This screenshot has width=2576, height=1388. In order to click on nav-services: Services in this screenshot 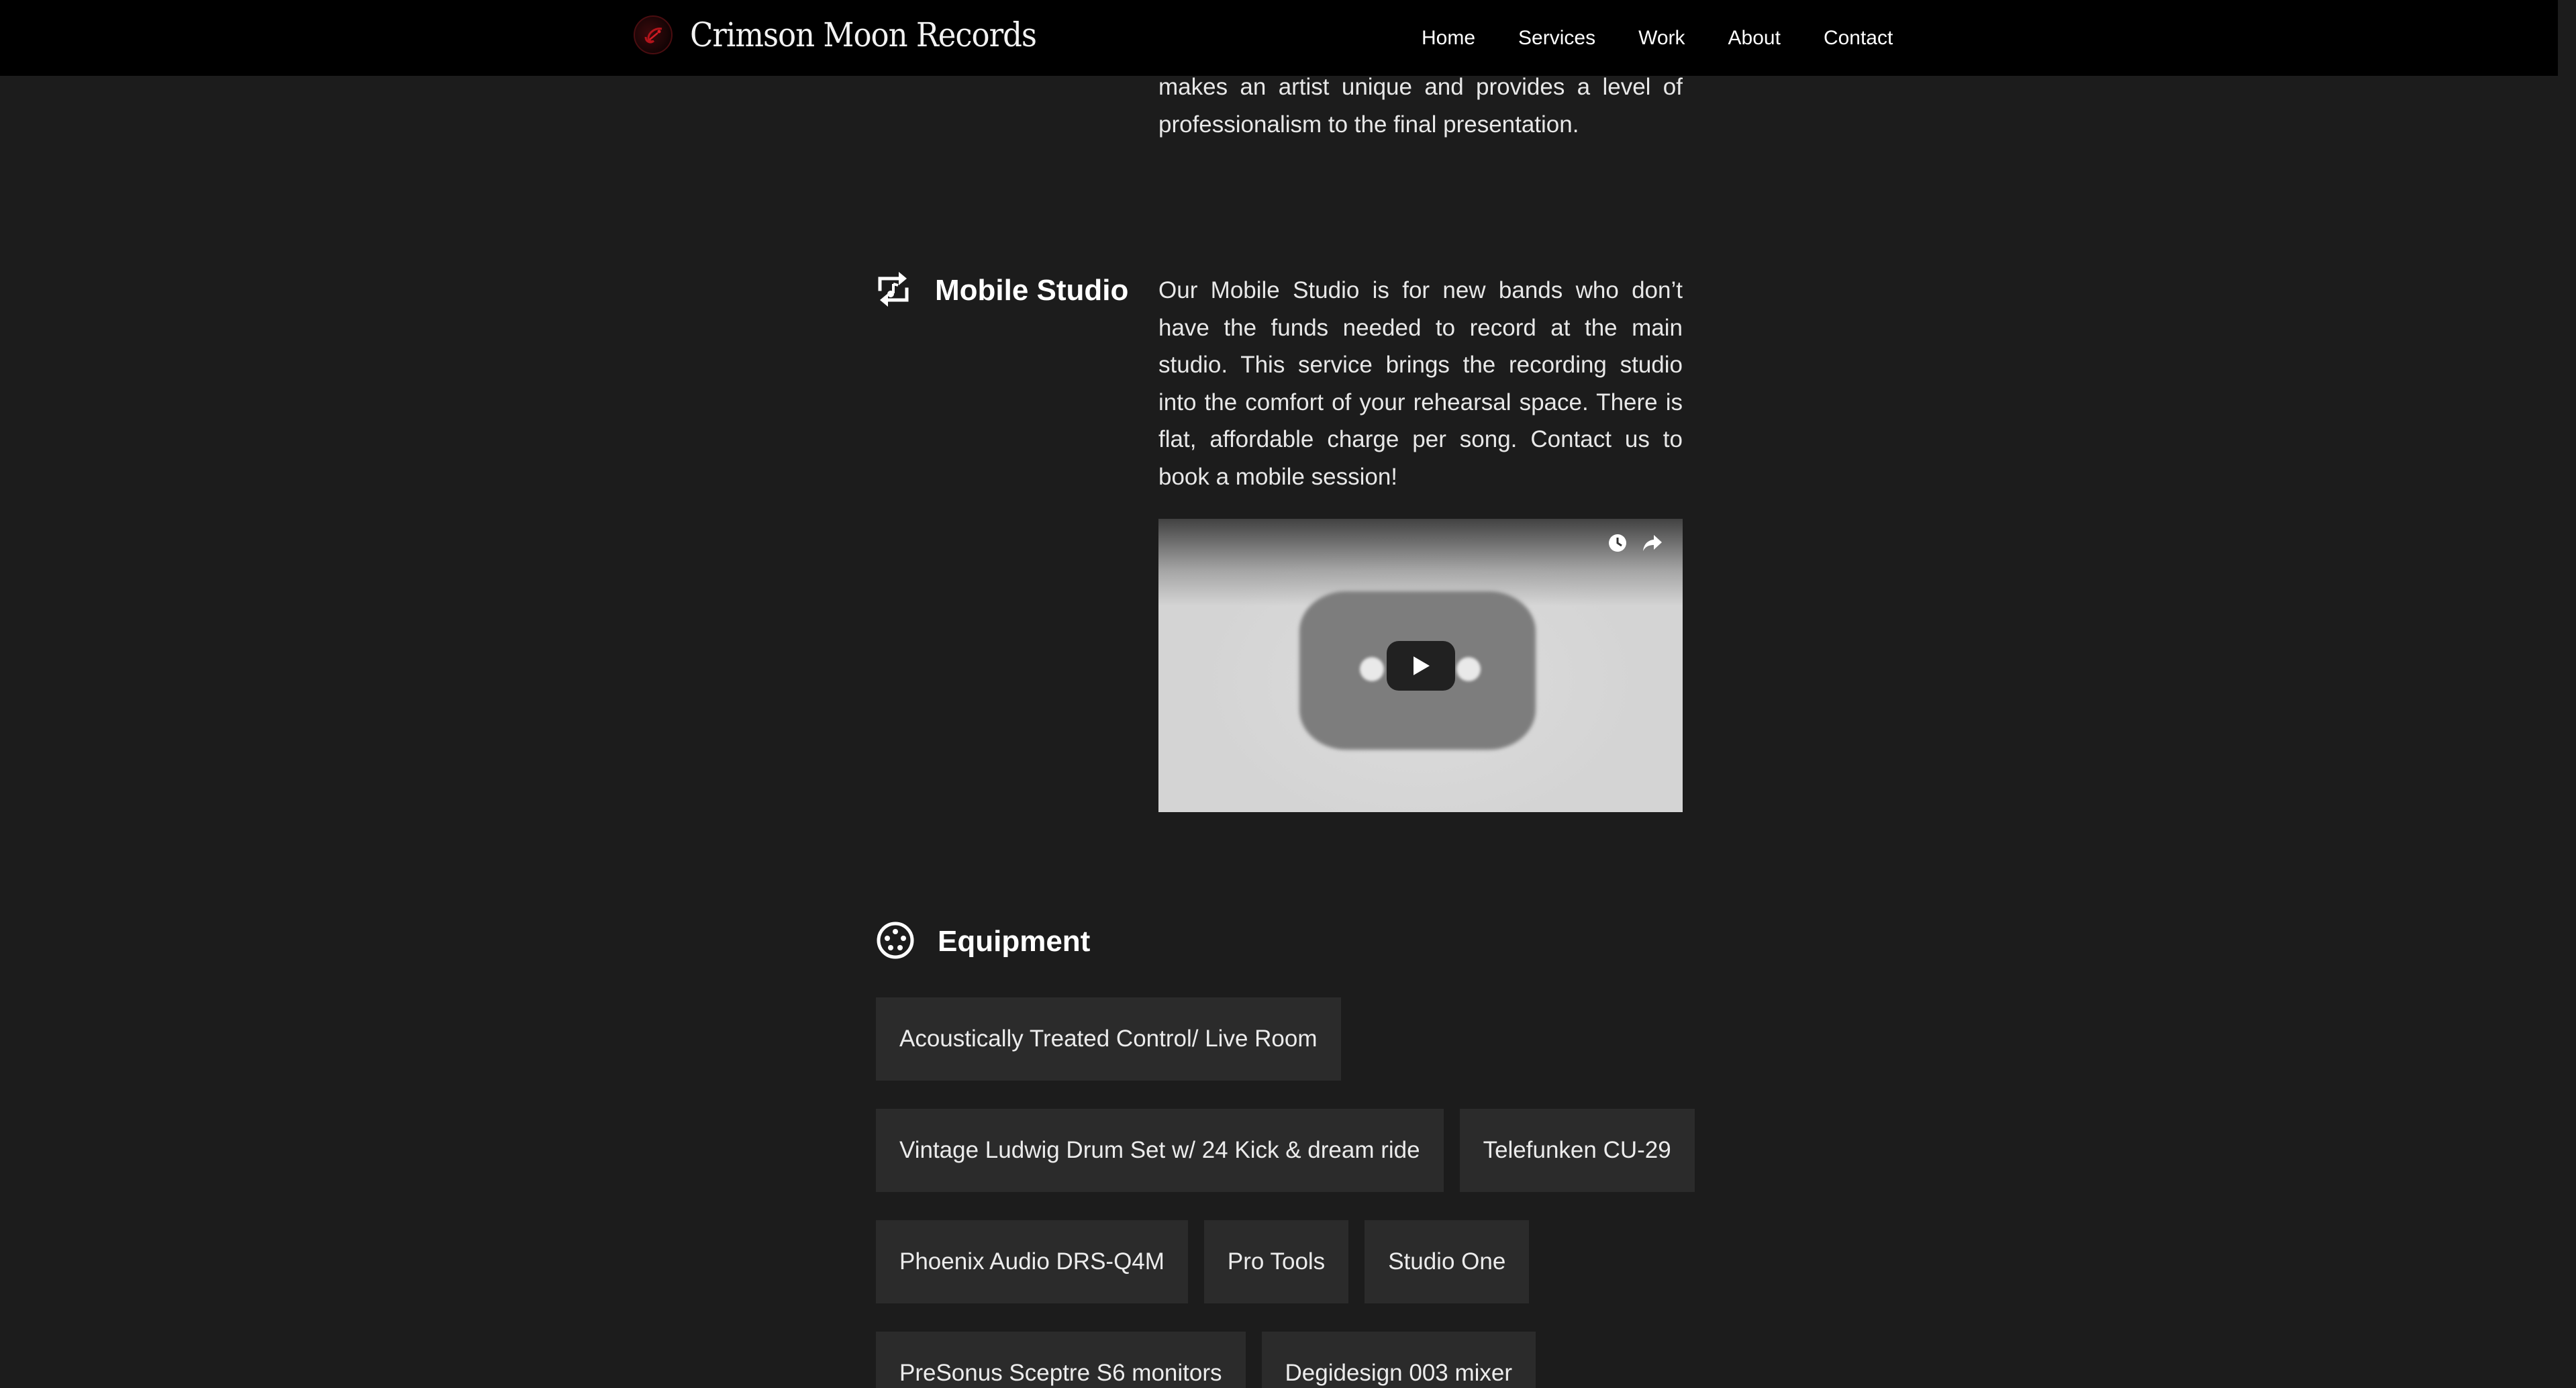, I will do `click(1556, 38)`.